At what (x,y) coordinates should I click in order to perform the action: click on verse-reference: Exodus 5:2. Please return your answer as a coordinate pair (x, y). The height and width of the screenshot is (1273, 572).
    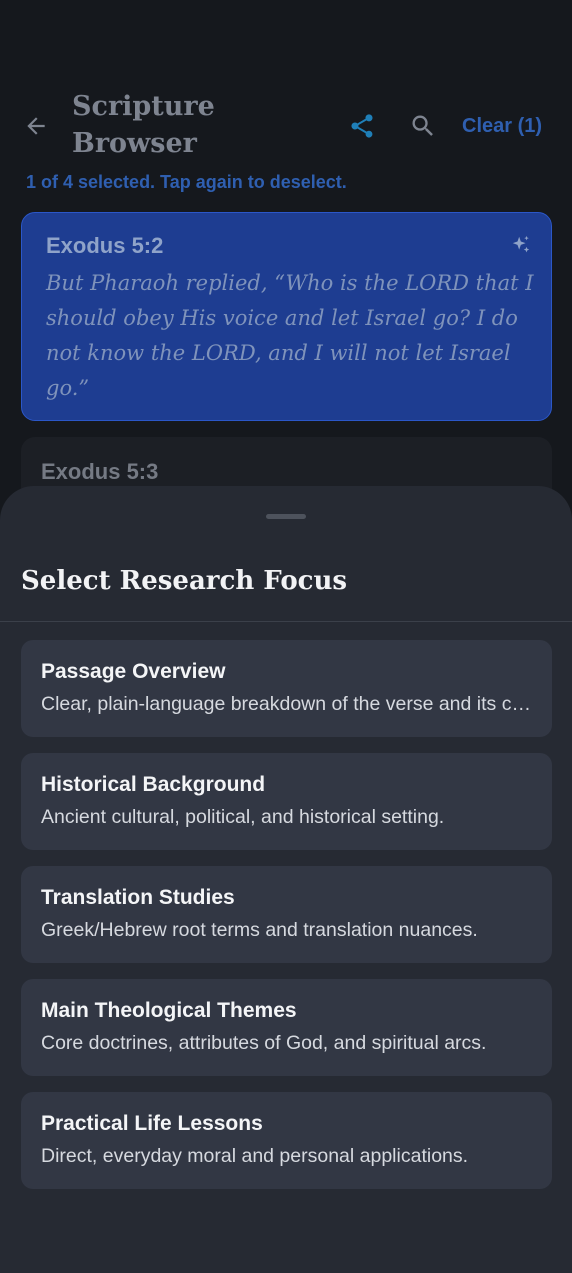
    Looking at the image, I should click on (105, 245).